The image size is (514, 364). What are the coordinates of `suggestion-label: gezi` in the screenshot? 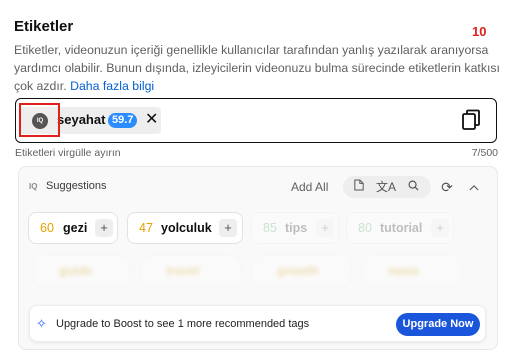 It's located at (75, 228).